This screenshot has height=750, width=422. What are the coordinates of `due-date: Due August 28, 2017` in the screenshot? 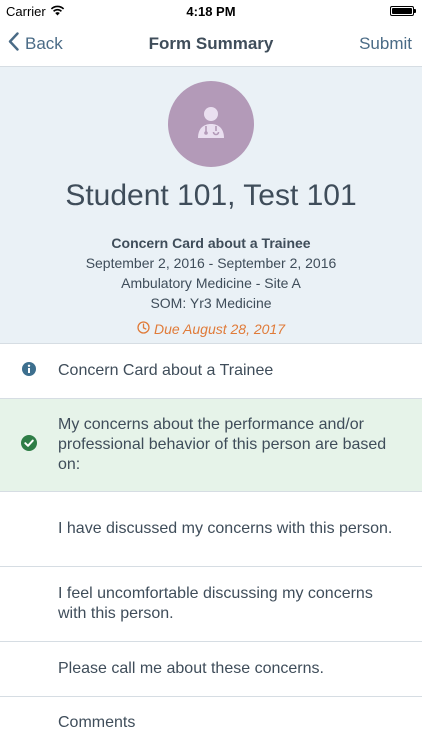 It's located at (211, 329).